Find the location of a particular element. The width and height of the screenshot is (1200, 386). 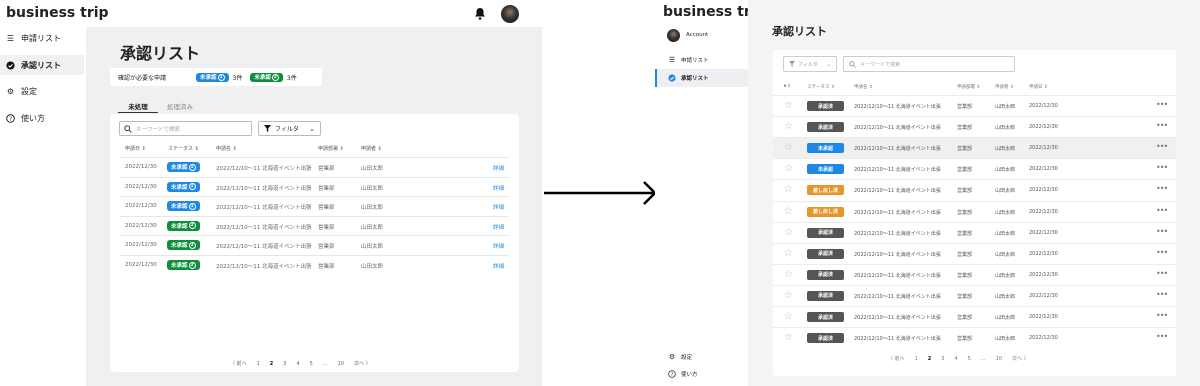

nav-active-indicator is located at coordinates (656, 78).